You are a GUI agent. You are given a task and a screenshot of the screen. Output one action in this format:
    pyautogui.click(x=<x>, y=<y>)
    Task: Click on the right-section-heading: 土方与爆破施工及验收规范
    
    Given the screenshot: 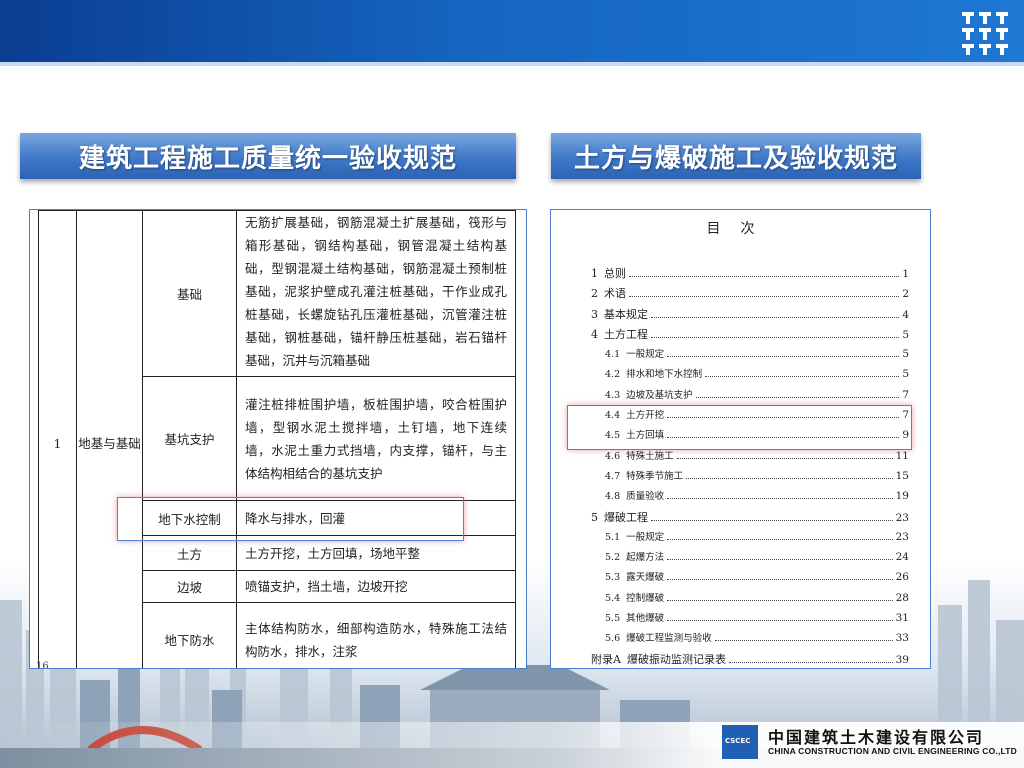 What is the action you would take?
    pyautogui.click(x=736, y=156)
    